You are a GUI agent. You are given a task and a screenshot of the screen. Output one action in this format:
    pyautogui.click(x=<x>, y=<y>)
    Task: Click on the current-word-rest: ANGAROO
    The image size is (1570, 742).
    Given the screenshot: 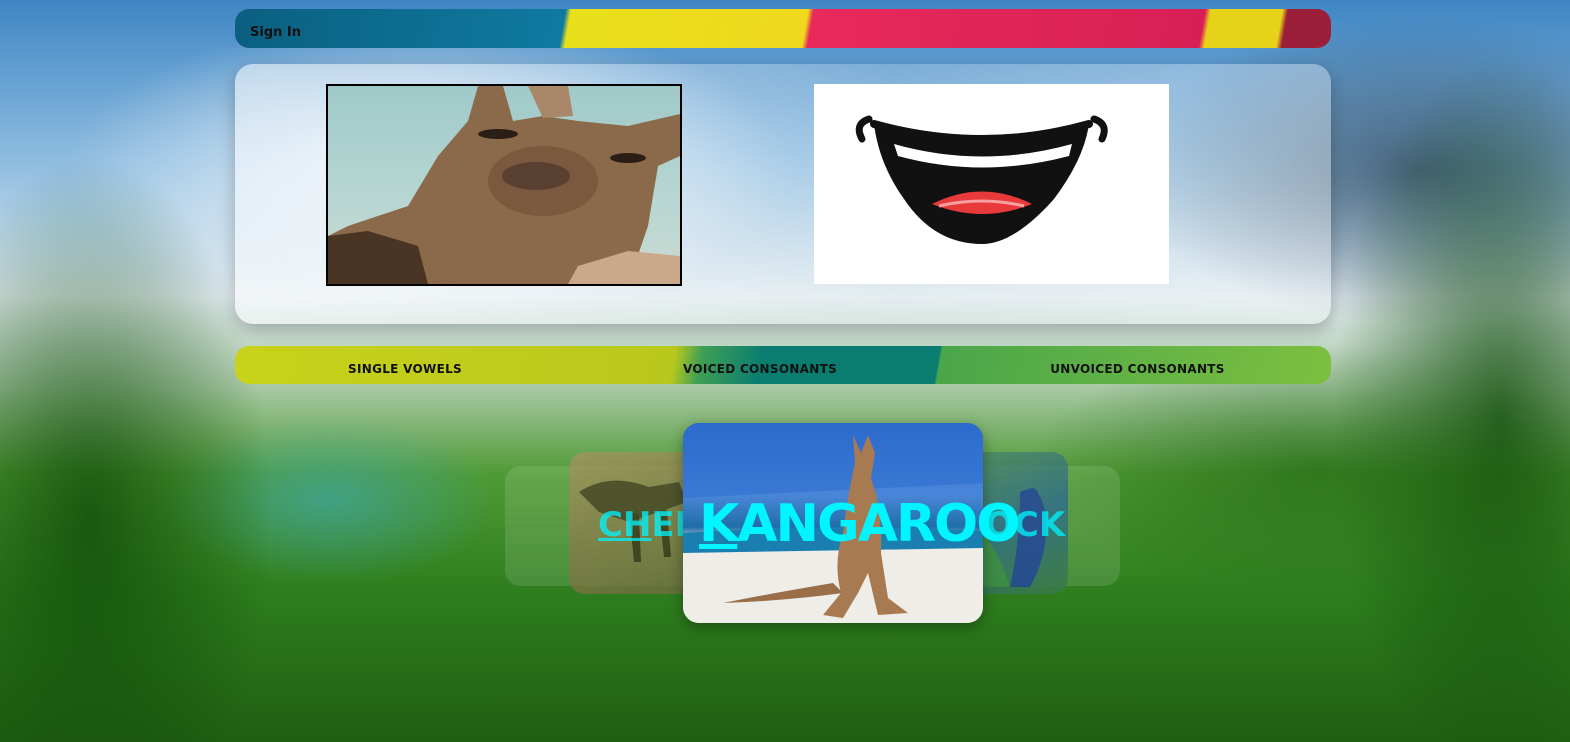 What is the action you would take?
    pyautogui.click(x=878, y=524)
    